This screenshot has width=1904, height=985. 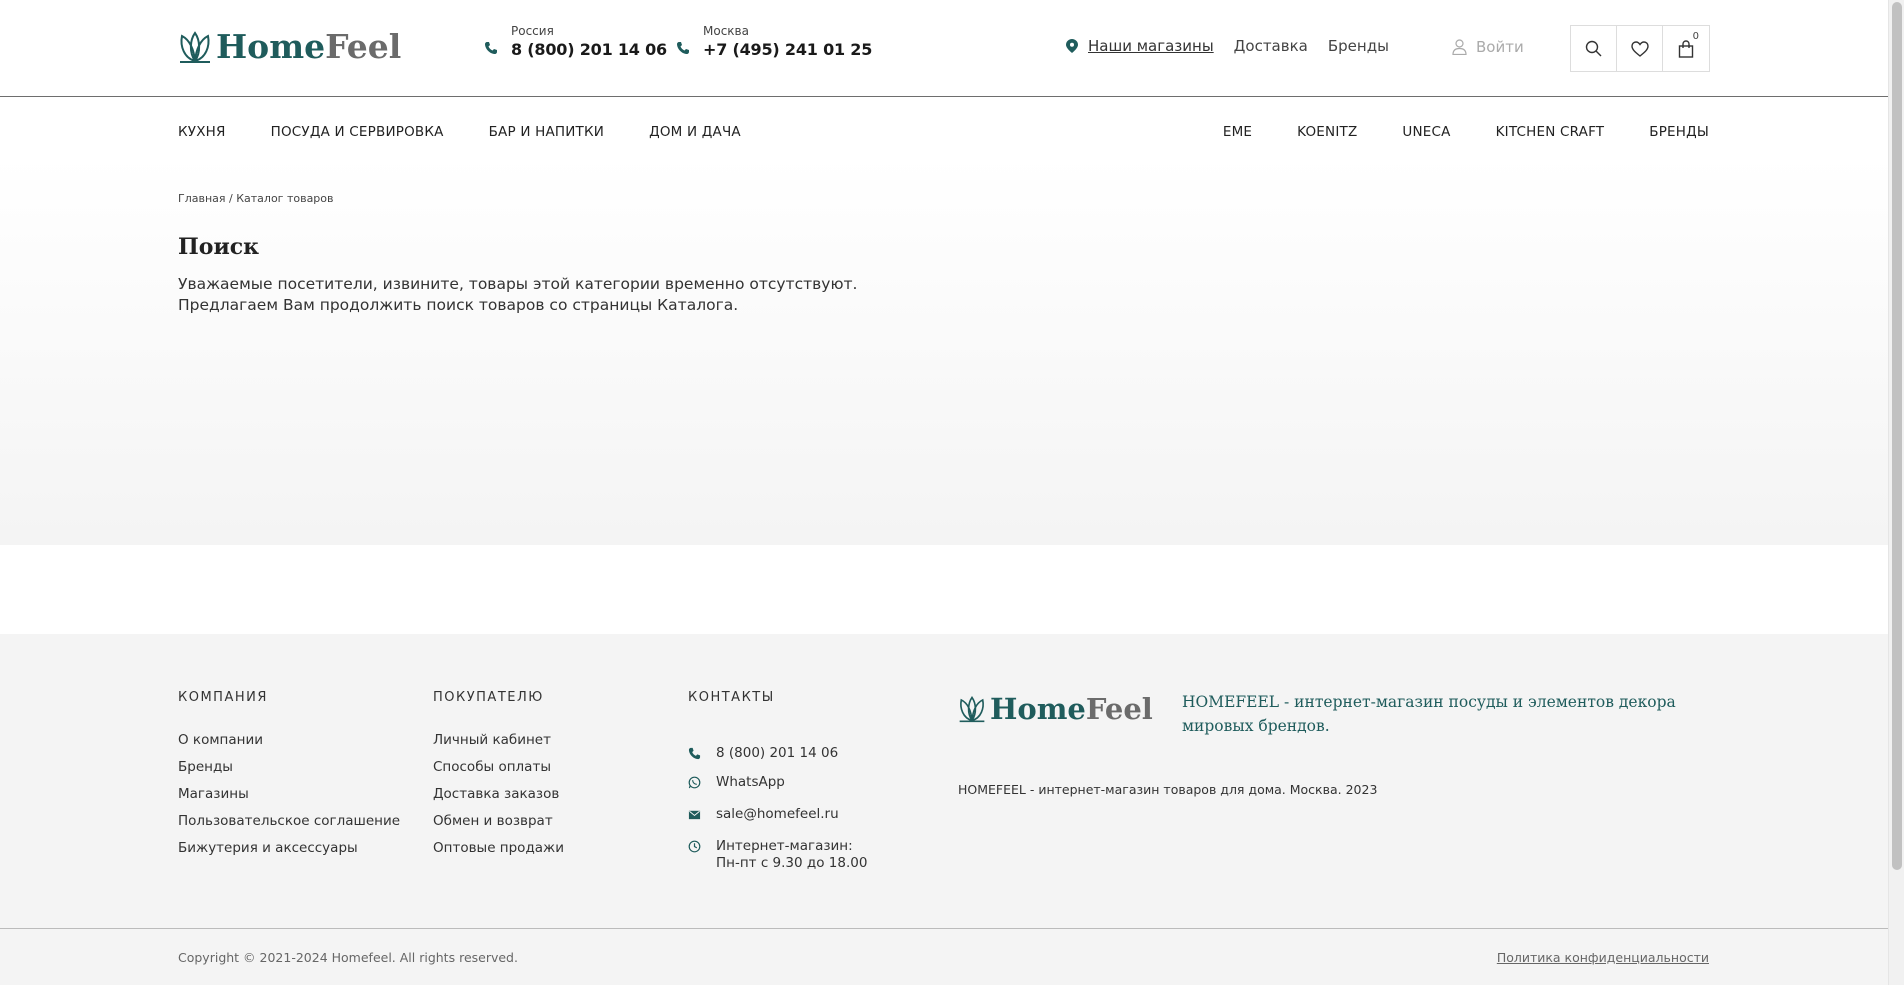 What do you see at coordinates (788, 49) in the screenshot?
I see `phone-number: +7 (495) 241 01 25` at bounding box center [788, 49].